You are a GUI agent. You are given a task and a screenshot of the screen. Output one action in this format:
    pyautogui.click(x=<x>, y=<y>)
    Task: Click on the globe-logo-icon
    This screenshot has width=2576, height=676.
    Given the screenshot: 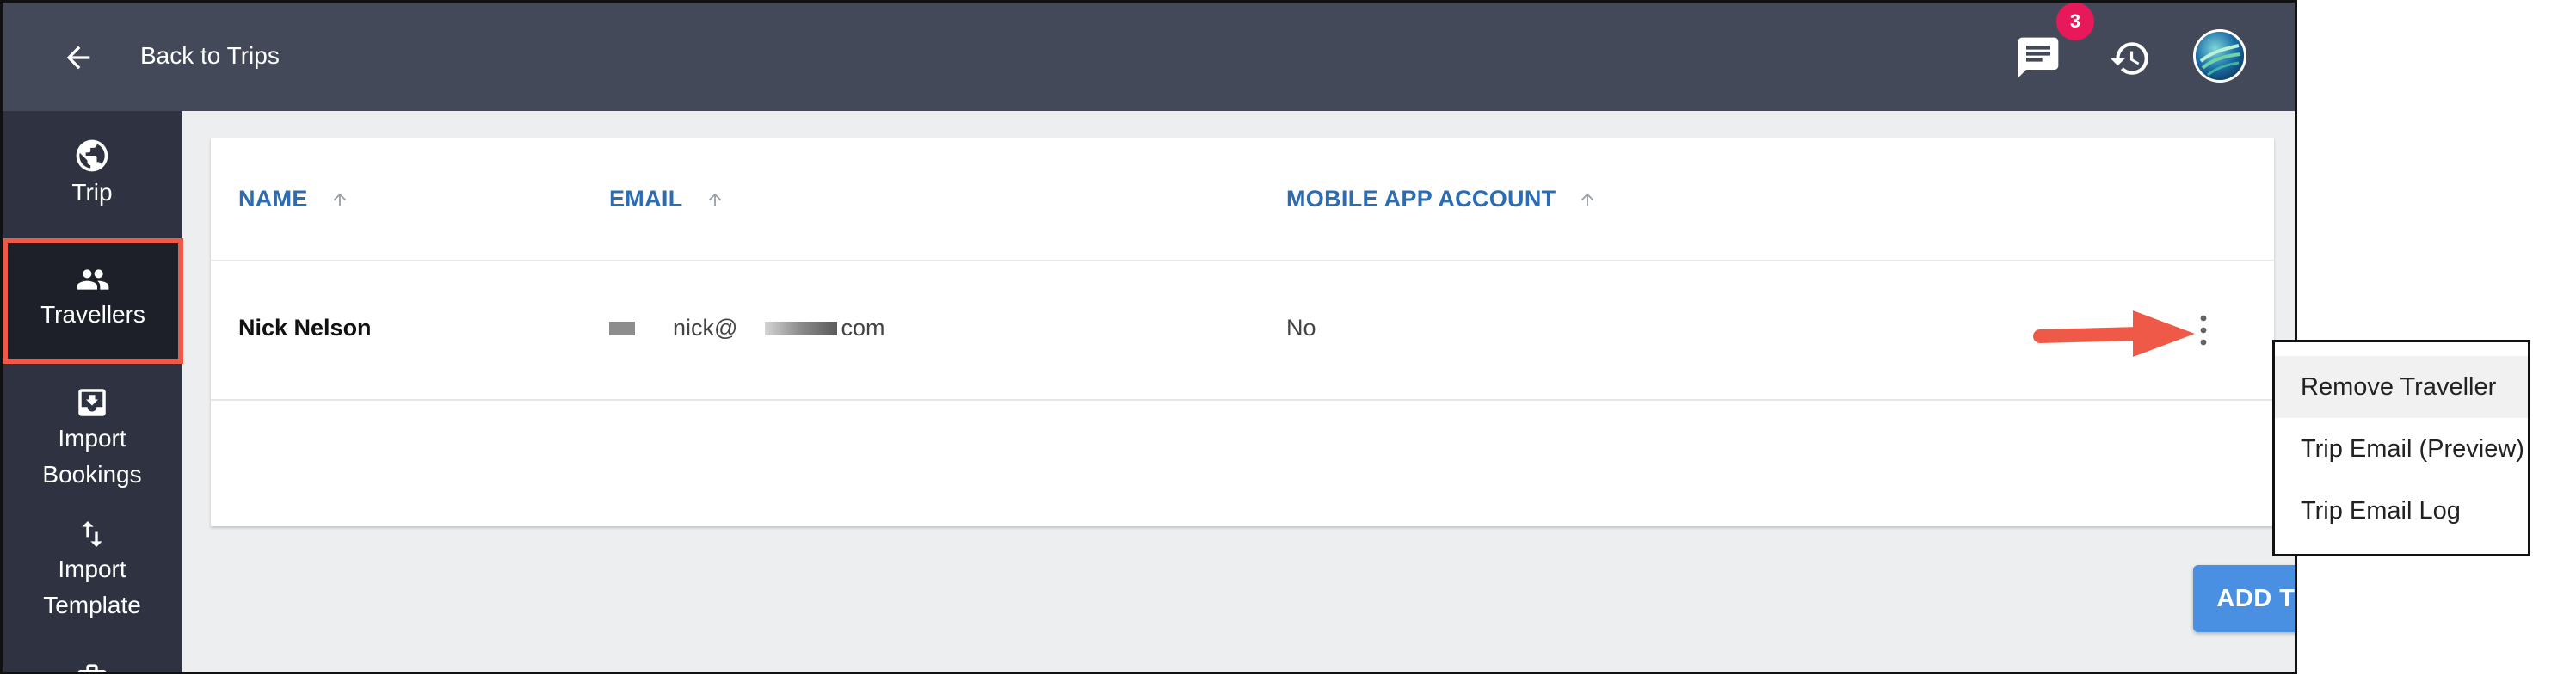 What is the action you would take?
    pyautogui.click(x=2220, y=56)
    